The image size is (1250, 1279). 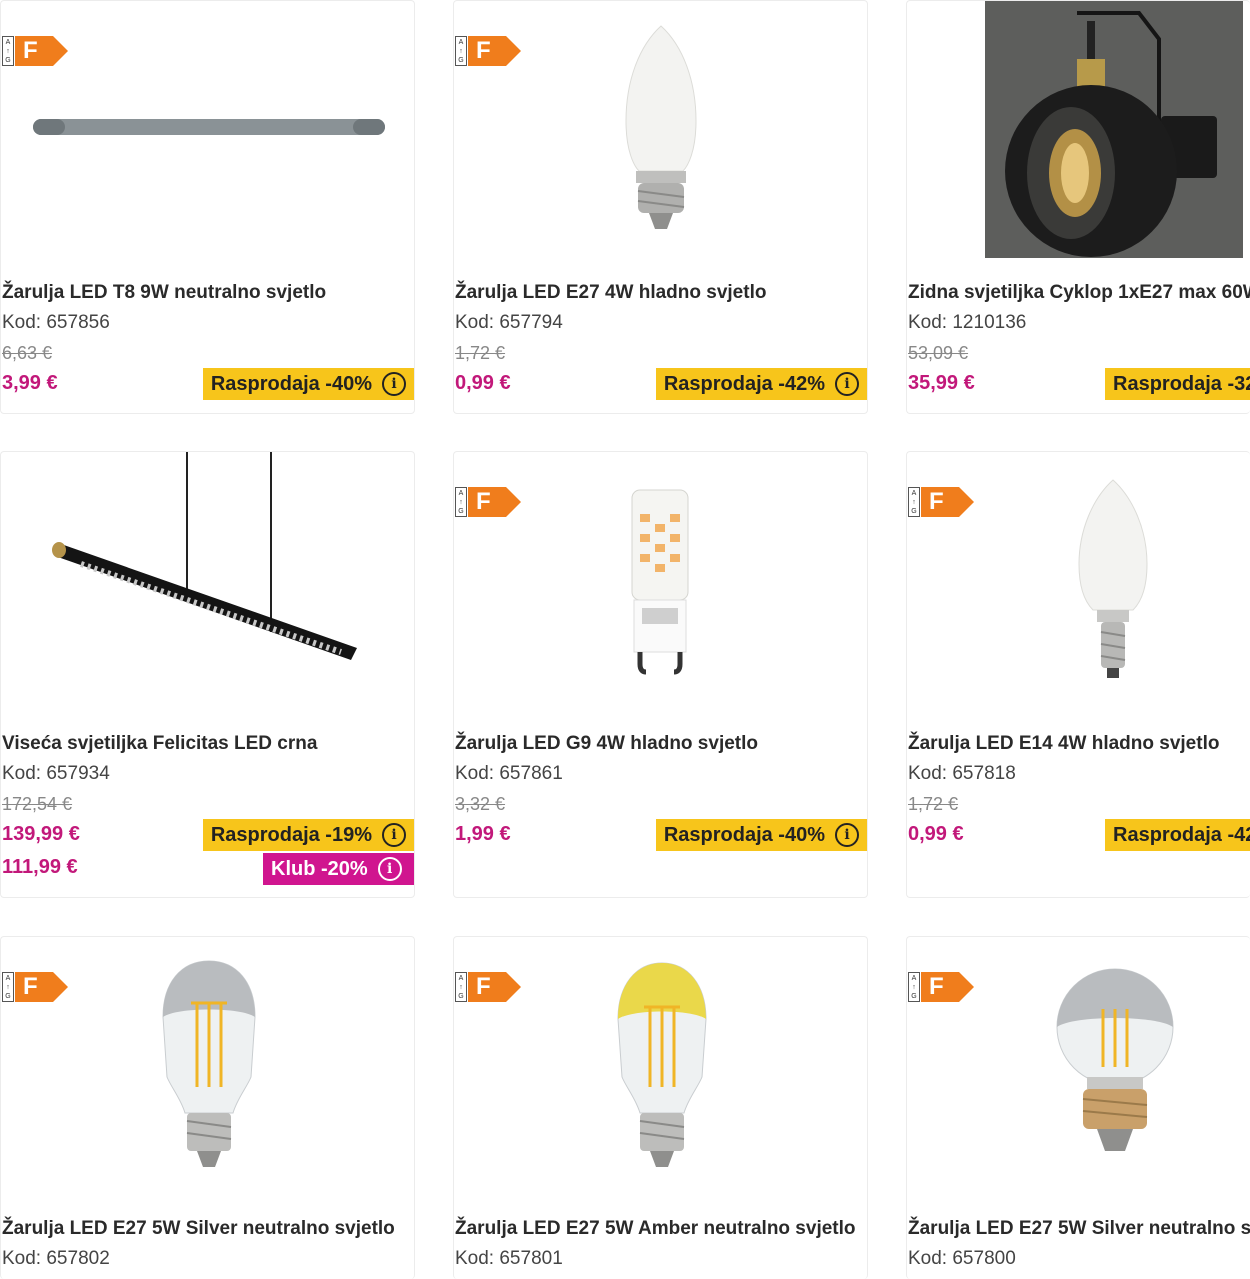 I want to click on product-code: Kod: 1210136, so click(x=967, y=322).